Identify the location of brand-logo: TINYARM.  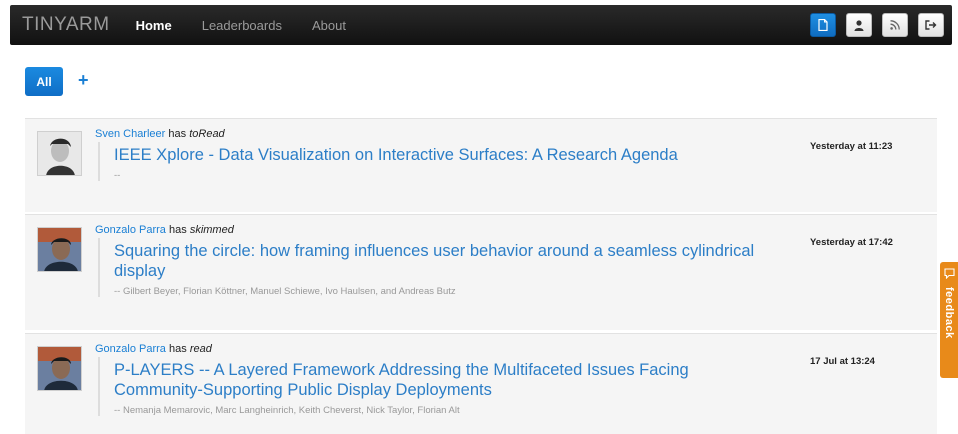
(66, 25).